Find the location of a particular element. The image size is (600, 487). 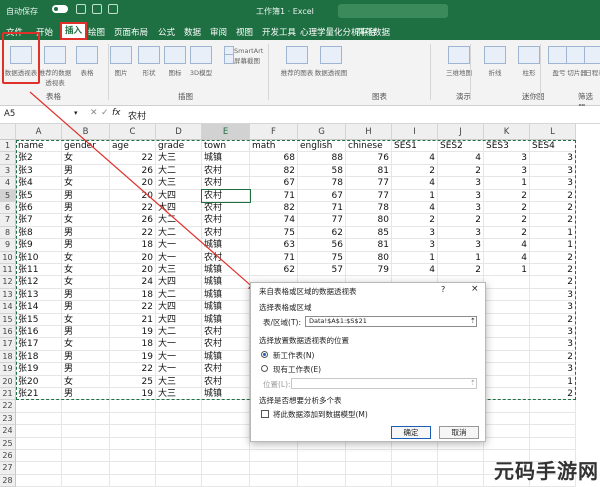

ok-button: 确定 is located at coordinates (411, 432).